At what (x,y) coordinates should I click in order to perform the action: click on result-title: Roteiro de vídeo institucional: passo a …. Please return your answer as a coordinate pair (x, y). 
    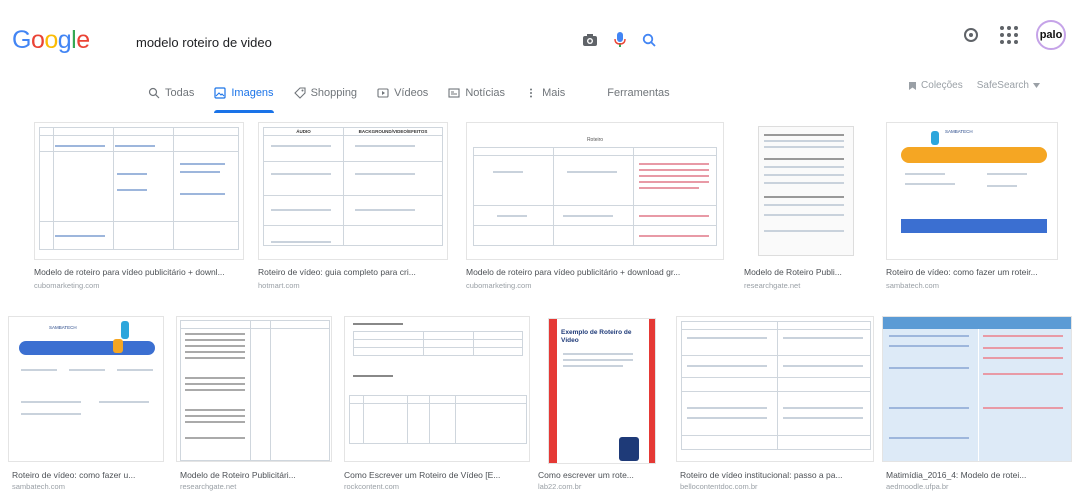
    Looking at the image, I should click on (776, 475).